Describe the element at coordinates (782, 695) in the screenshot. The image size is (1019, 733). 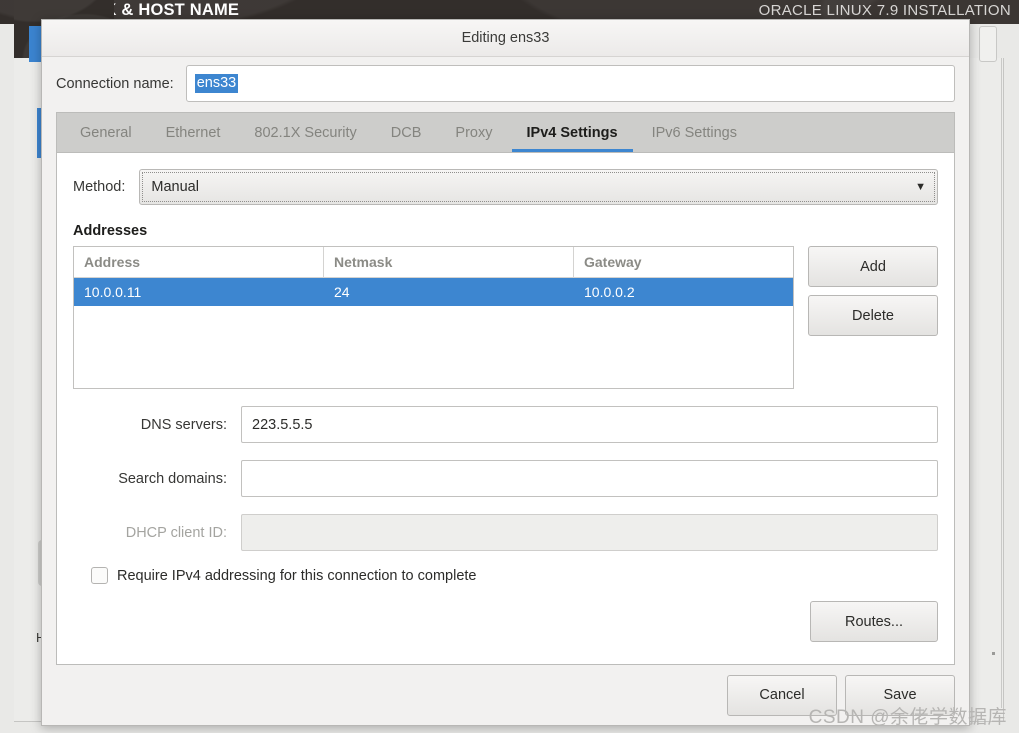
I see `cancel-button: Cancel` at that location.